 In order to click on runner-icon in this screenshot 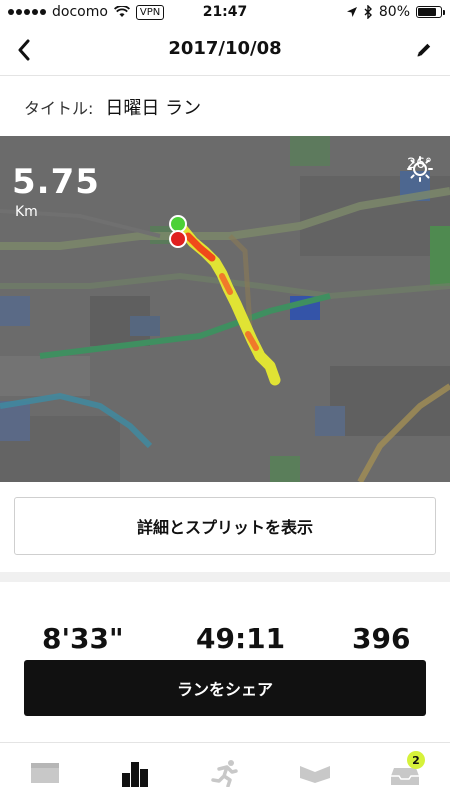, I will do `click(224, 773)`.